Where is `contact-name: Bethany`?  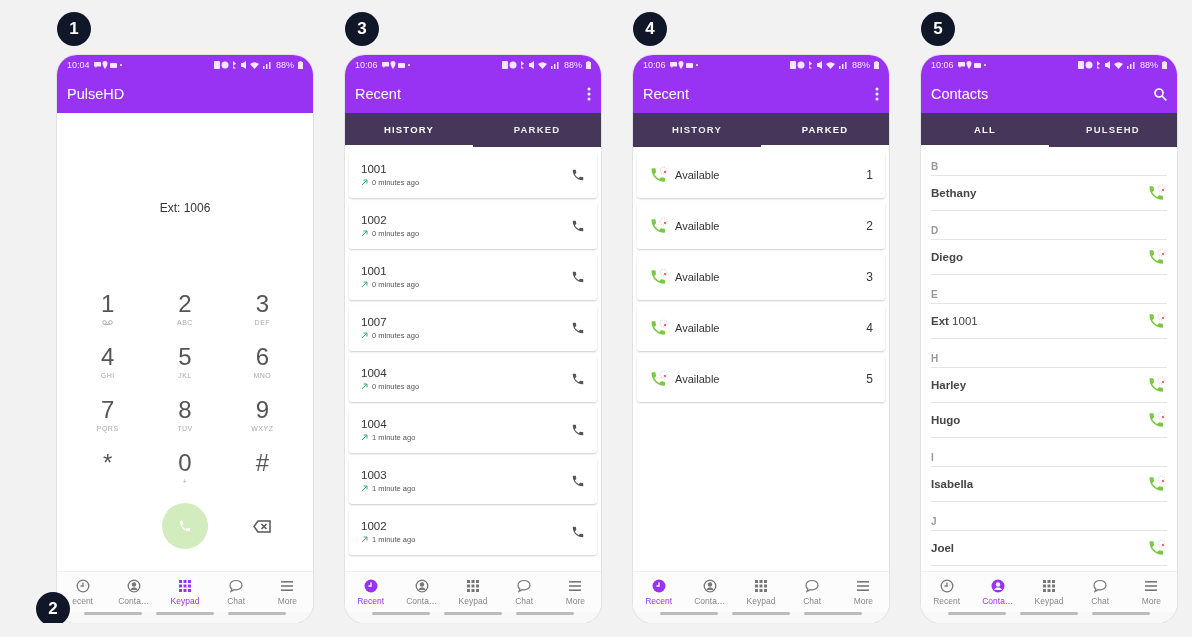
contact-name: Bethany is located at coordinates (954, 193).